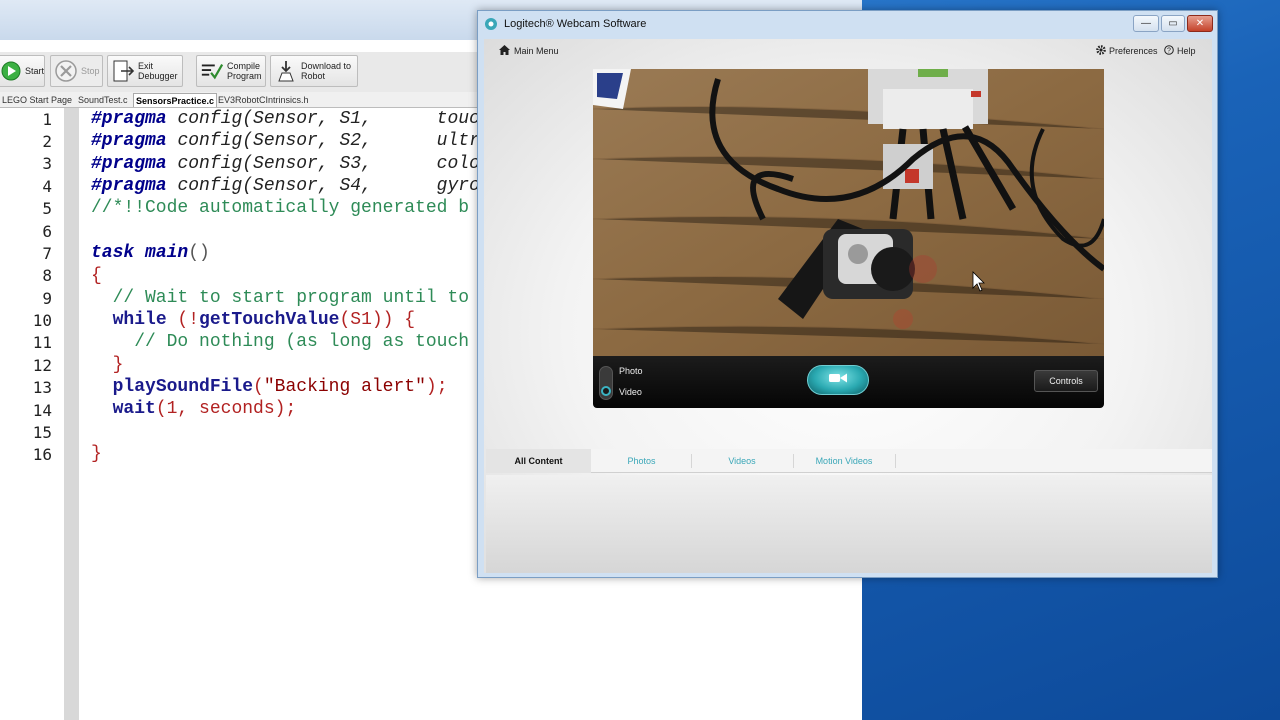  Describe the element at coordinates (631, 371) in the screenshot. I see `photo-mode-label: Photo` at that location.